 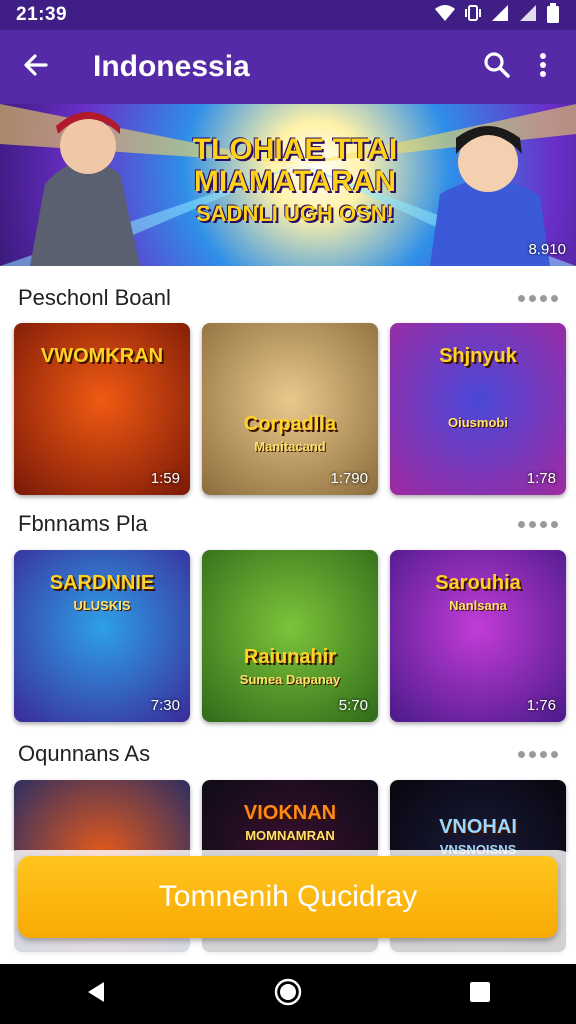 I want to click on banner-count: 8.910, so click(x=547, y=249).